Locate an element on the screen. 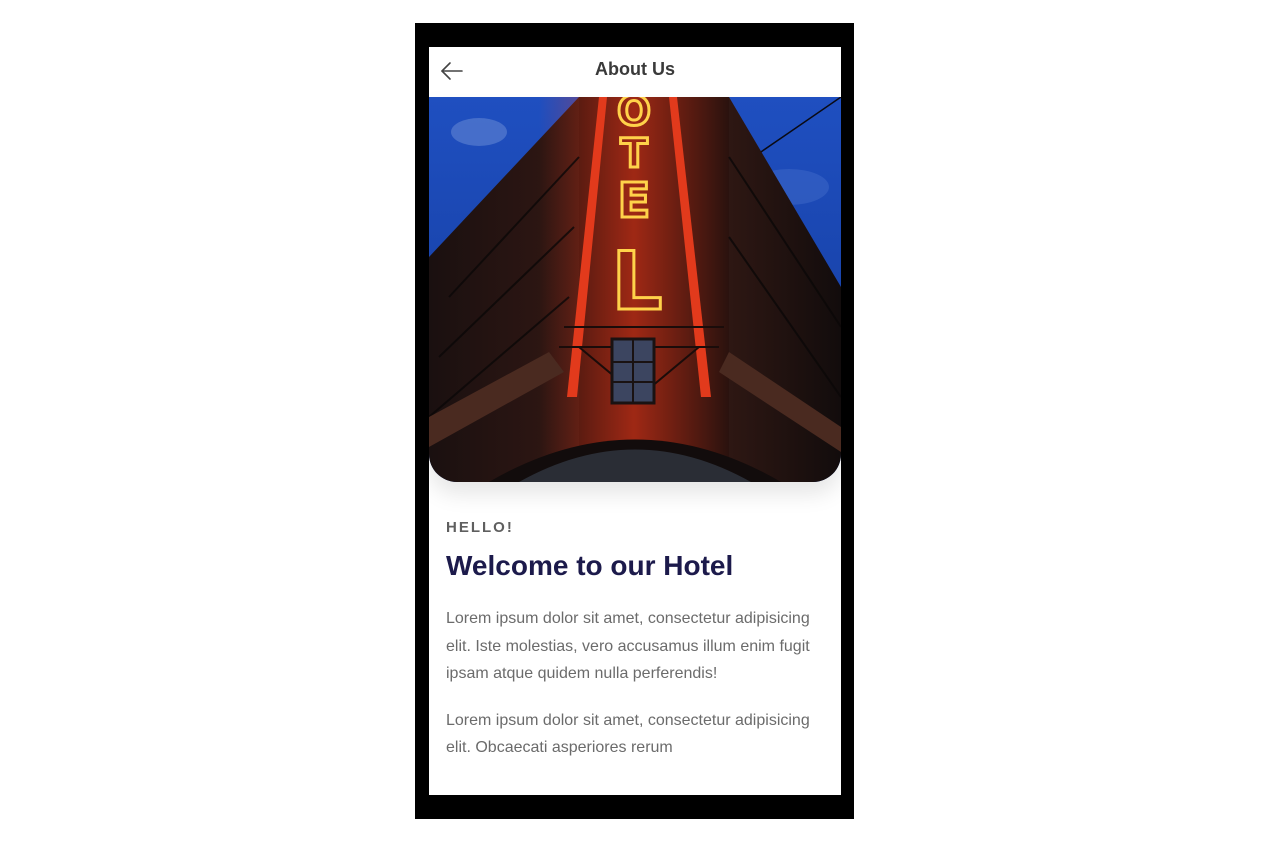  hero-image: O T E L is located at coordinates (635, 289).